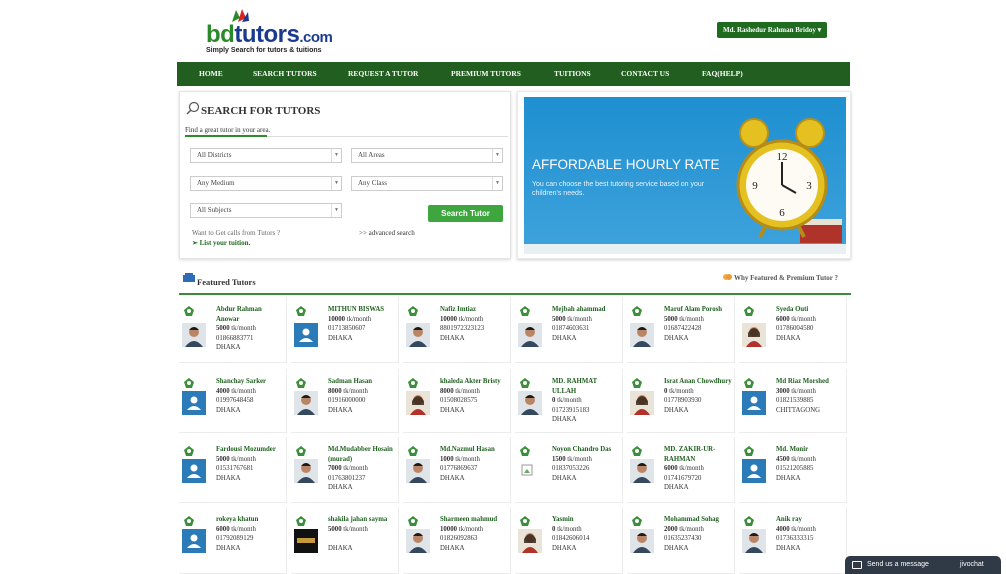 The image size is (1006, 574). Describe the element at coordinates (465, 213) in the screenshot. I see `search-tutor-button: Search Tutor` at that location.